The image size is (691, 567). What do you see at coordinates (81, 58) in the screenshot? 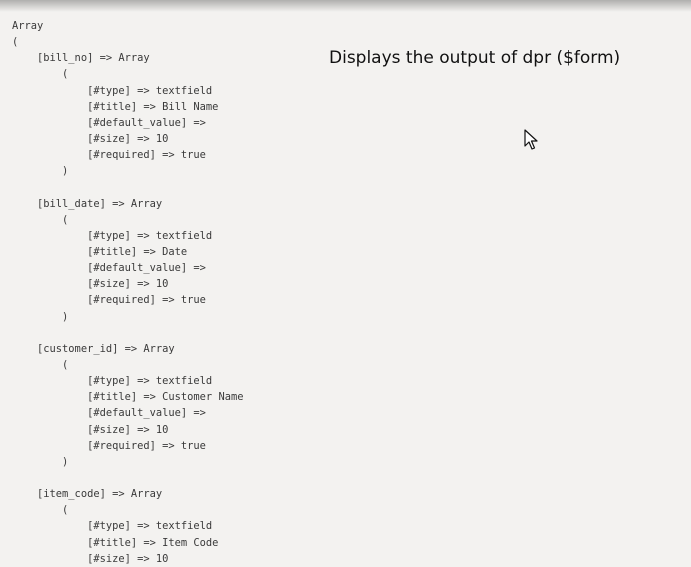
I see `dump-line: [bill_no] => Array` at bounding box center [81, 58].